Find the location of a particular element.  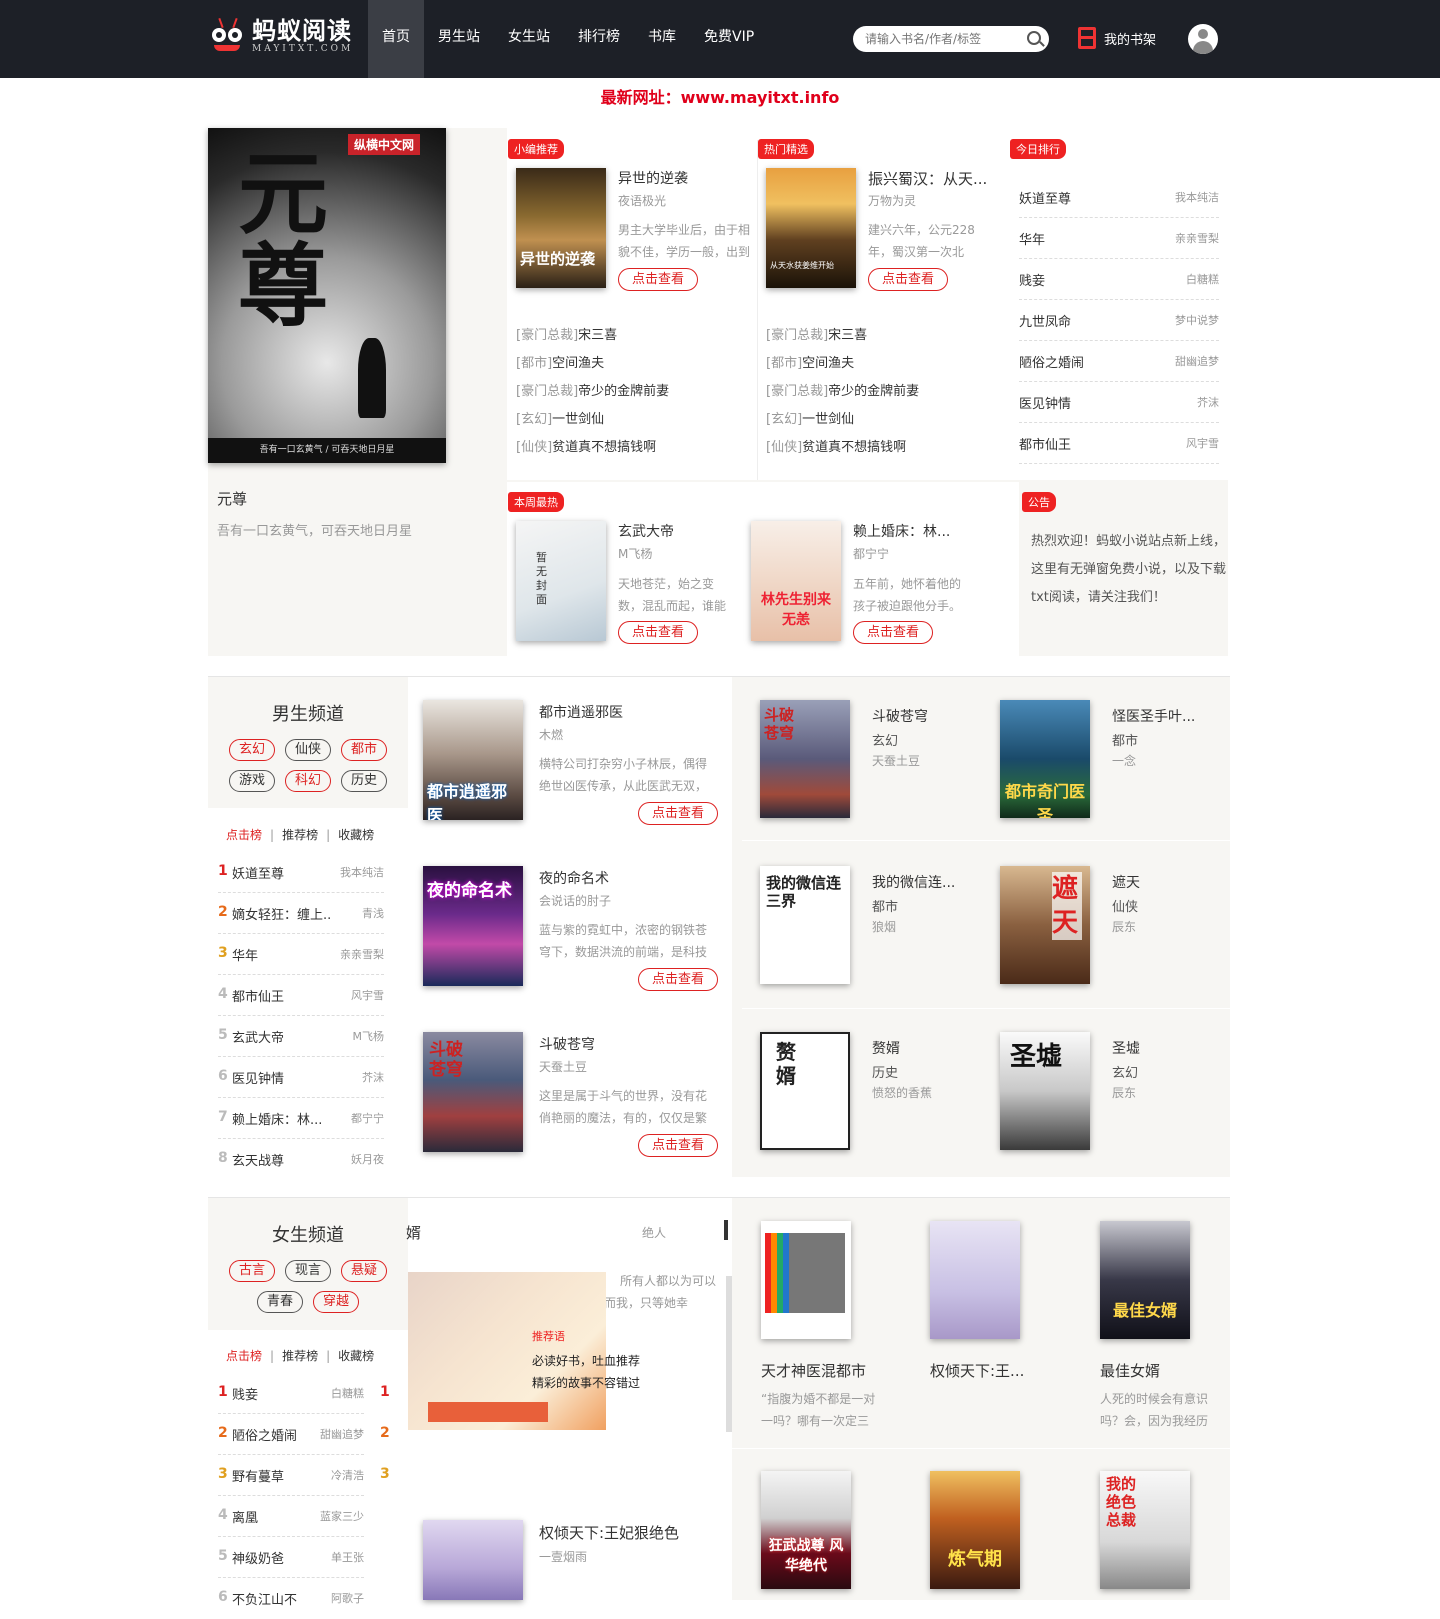

rank-row: 5 玄武大帝 M飞杨 is located at coordinates (301, 1036).